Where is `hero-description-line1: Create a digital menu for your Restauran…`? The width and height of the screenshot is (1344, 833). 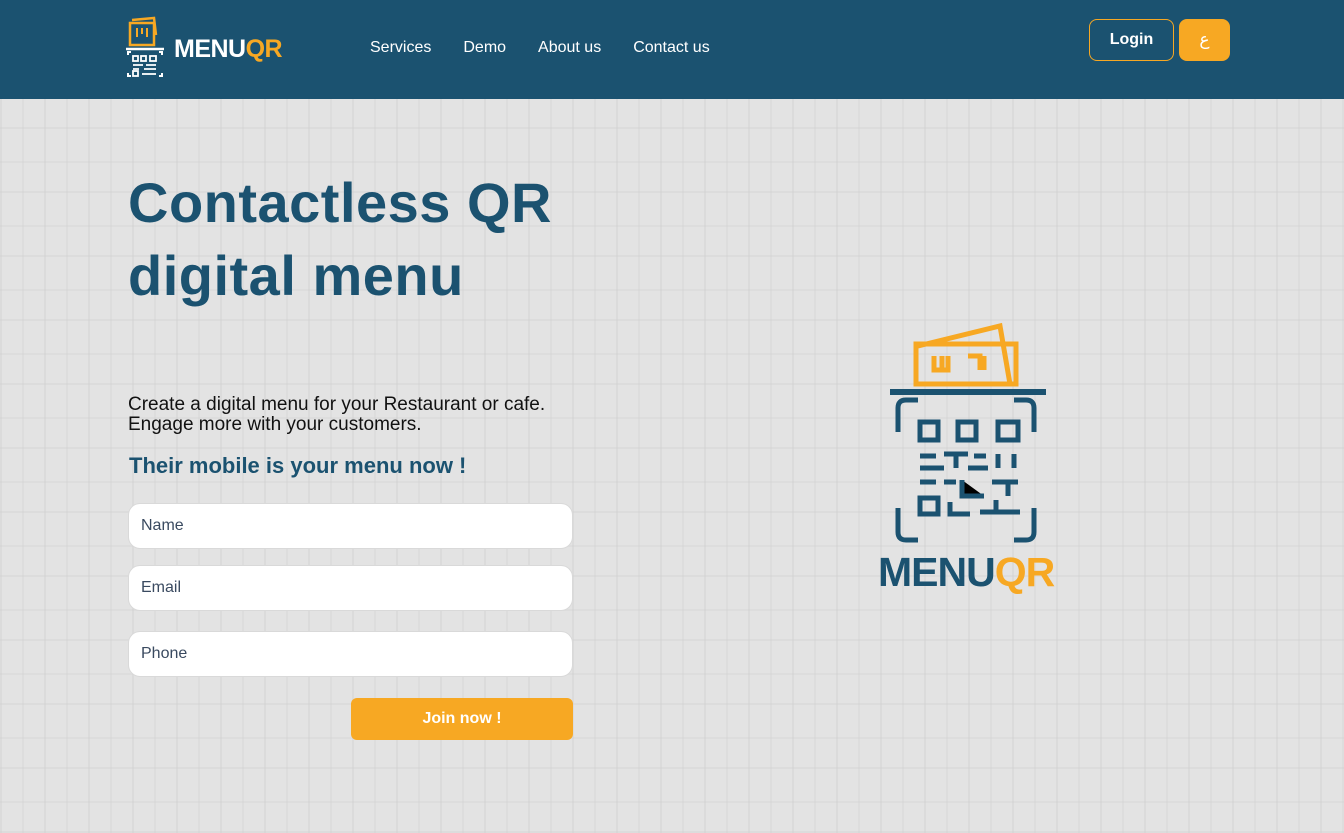 hero-description-line1: Create a digital menu for your Restauran… is located at coordinates (337, 404).